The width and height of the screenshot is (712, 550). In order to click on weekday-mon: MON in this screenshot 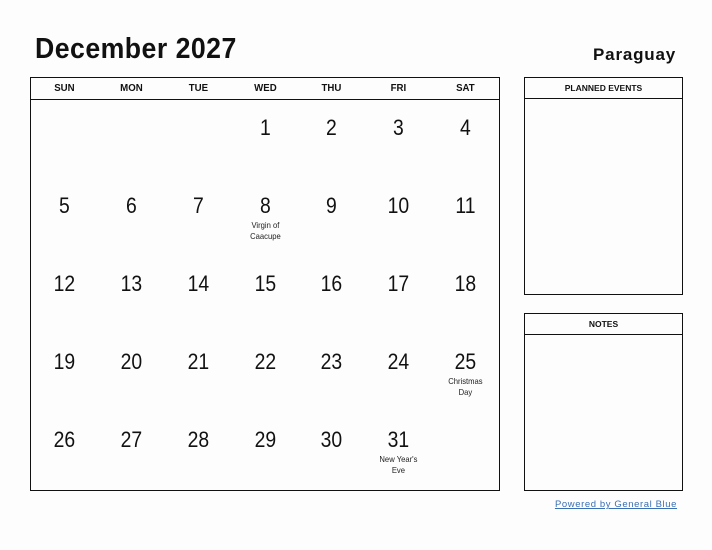, I will do `click(131, 88)`.